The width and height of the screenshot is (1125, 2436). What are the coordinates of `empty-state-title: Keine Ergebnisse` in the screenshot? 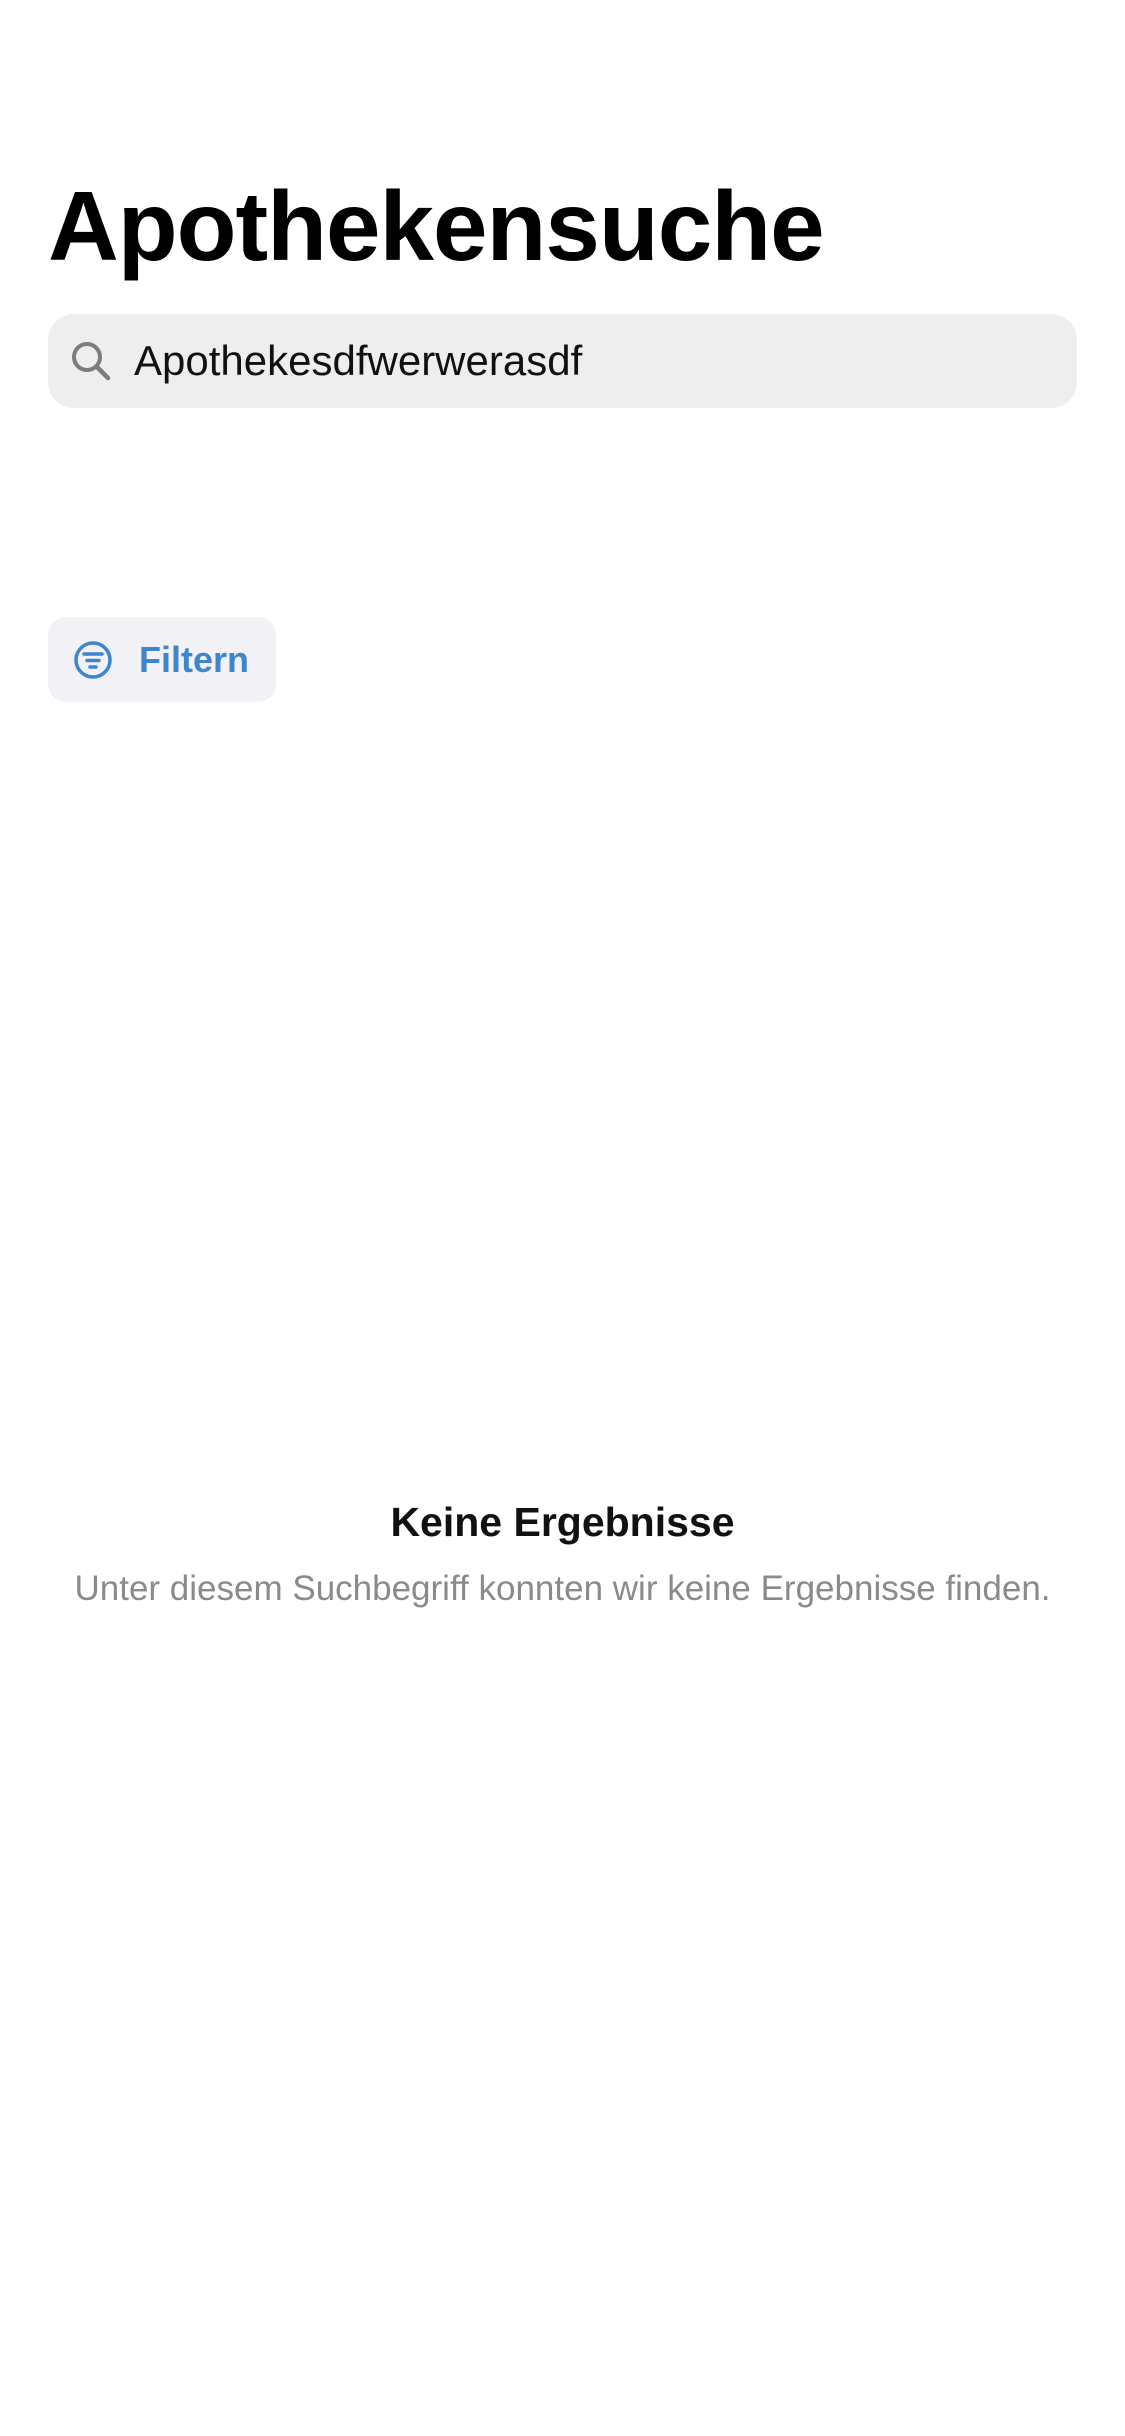 It's located at (562, 1522).